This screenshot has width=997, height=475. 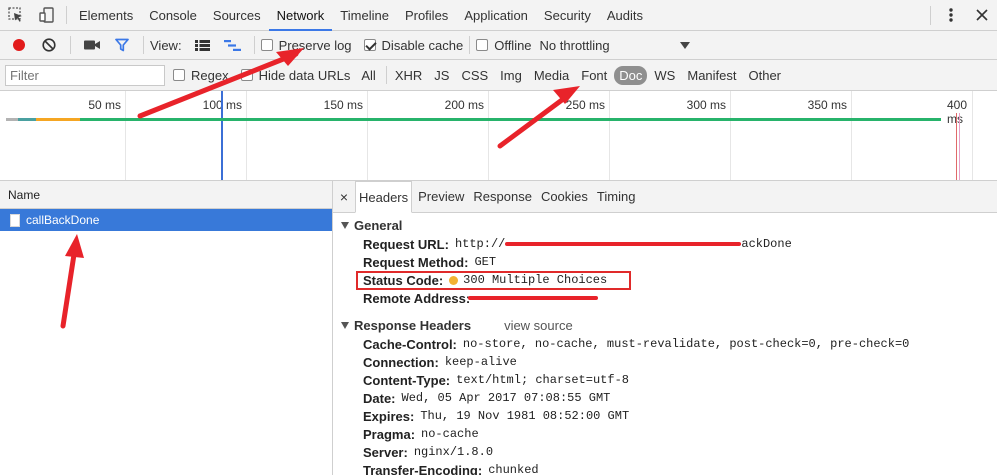 I want to click on overview-bar-ssl, so click(x=58, y=119).